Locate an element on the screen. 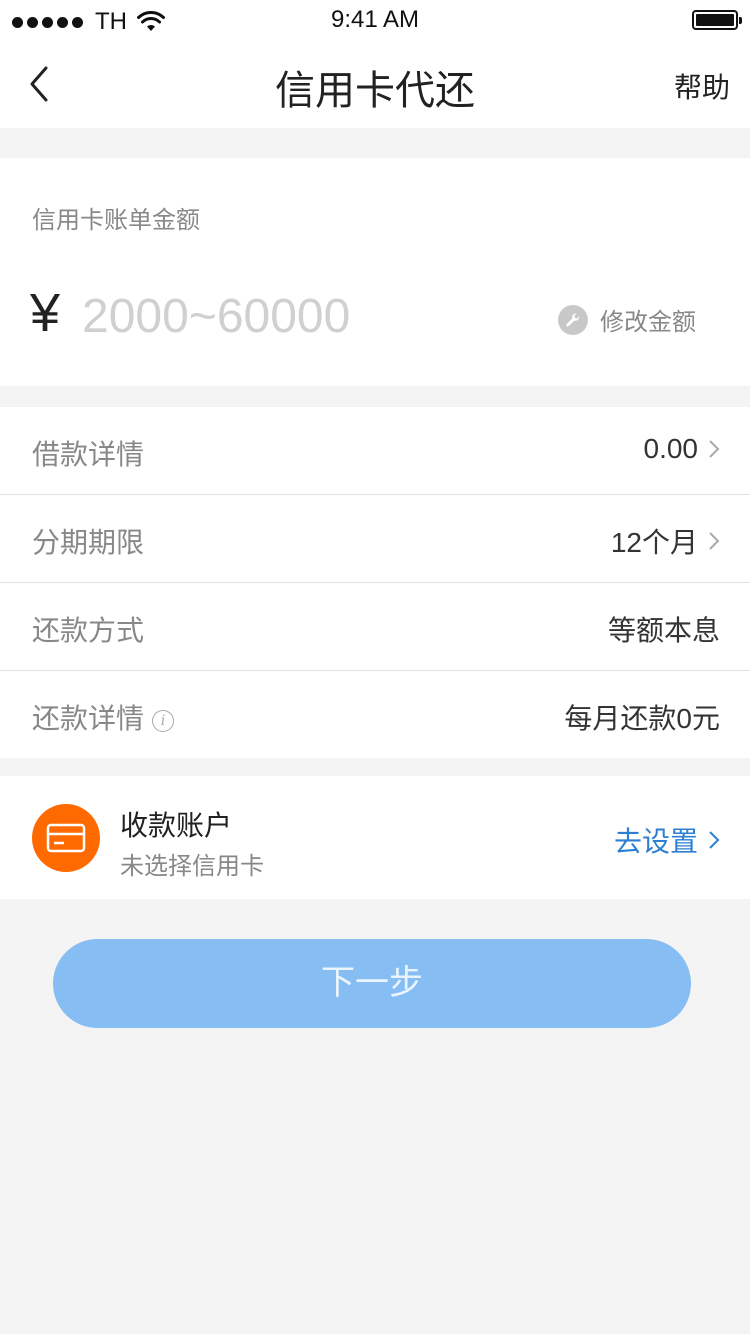 This screenshot has height=1334, width=750. repayment-method-row: 还款方式 等额本息 is located at coordinates (375, 627).